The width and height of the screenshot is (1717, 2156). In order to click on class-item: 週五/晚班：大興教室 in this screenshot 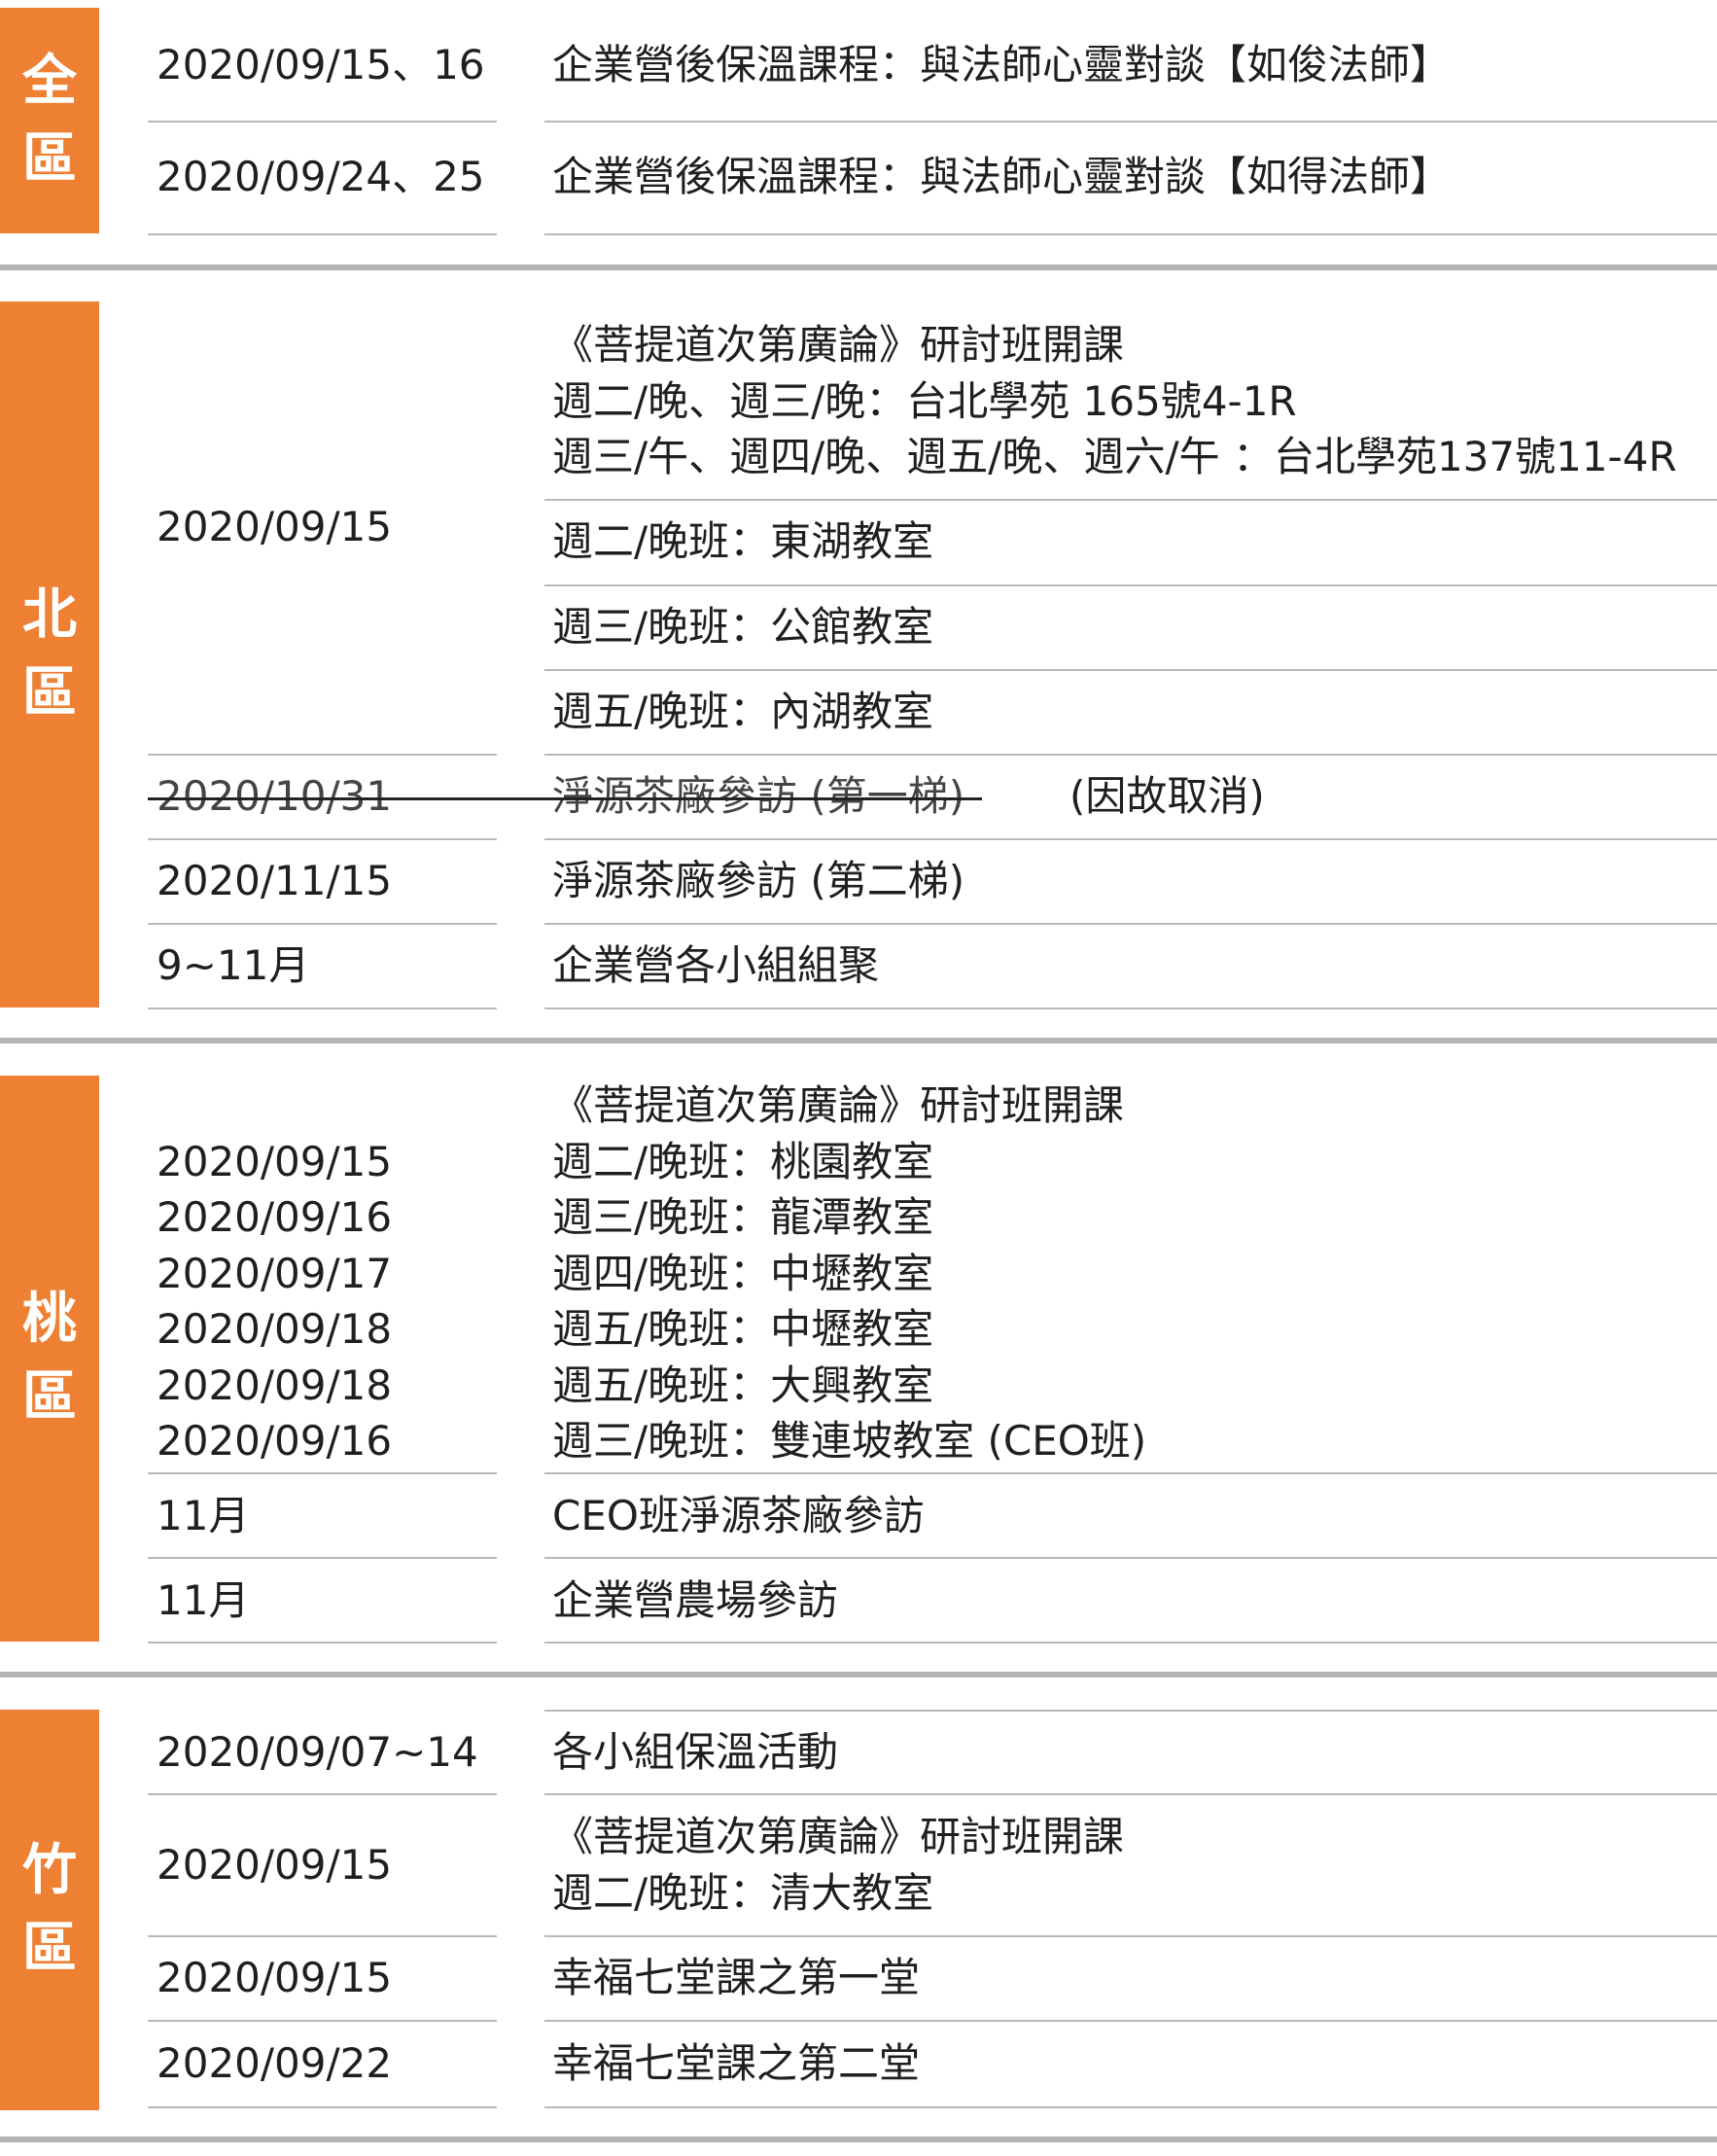, I will do `click(743, 1385)`.